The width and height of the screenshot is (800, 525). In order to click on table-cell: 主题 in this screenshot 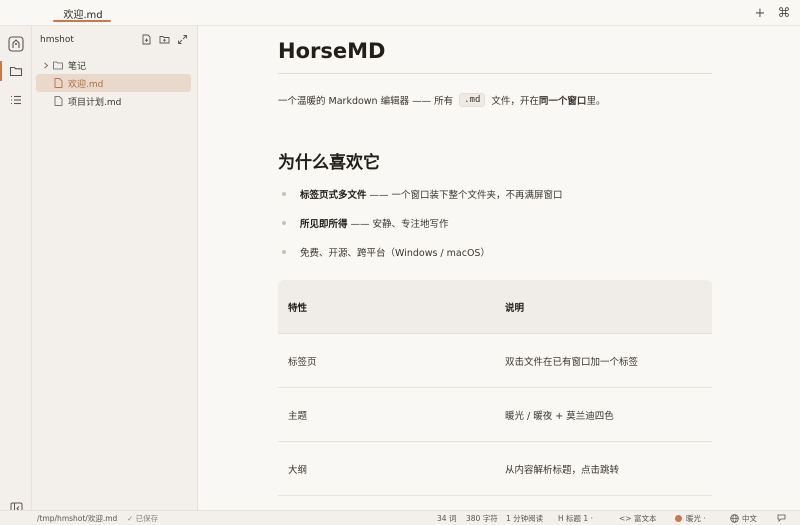, I will do `click(298, 416)`.